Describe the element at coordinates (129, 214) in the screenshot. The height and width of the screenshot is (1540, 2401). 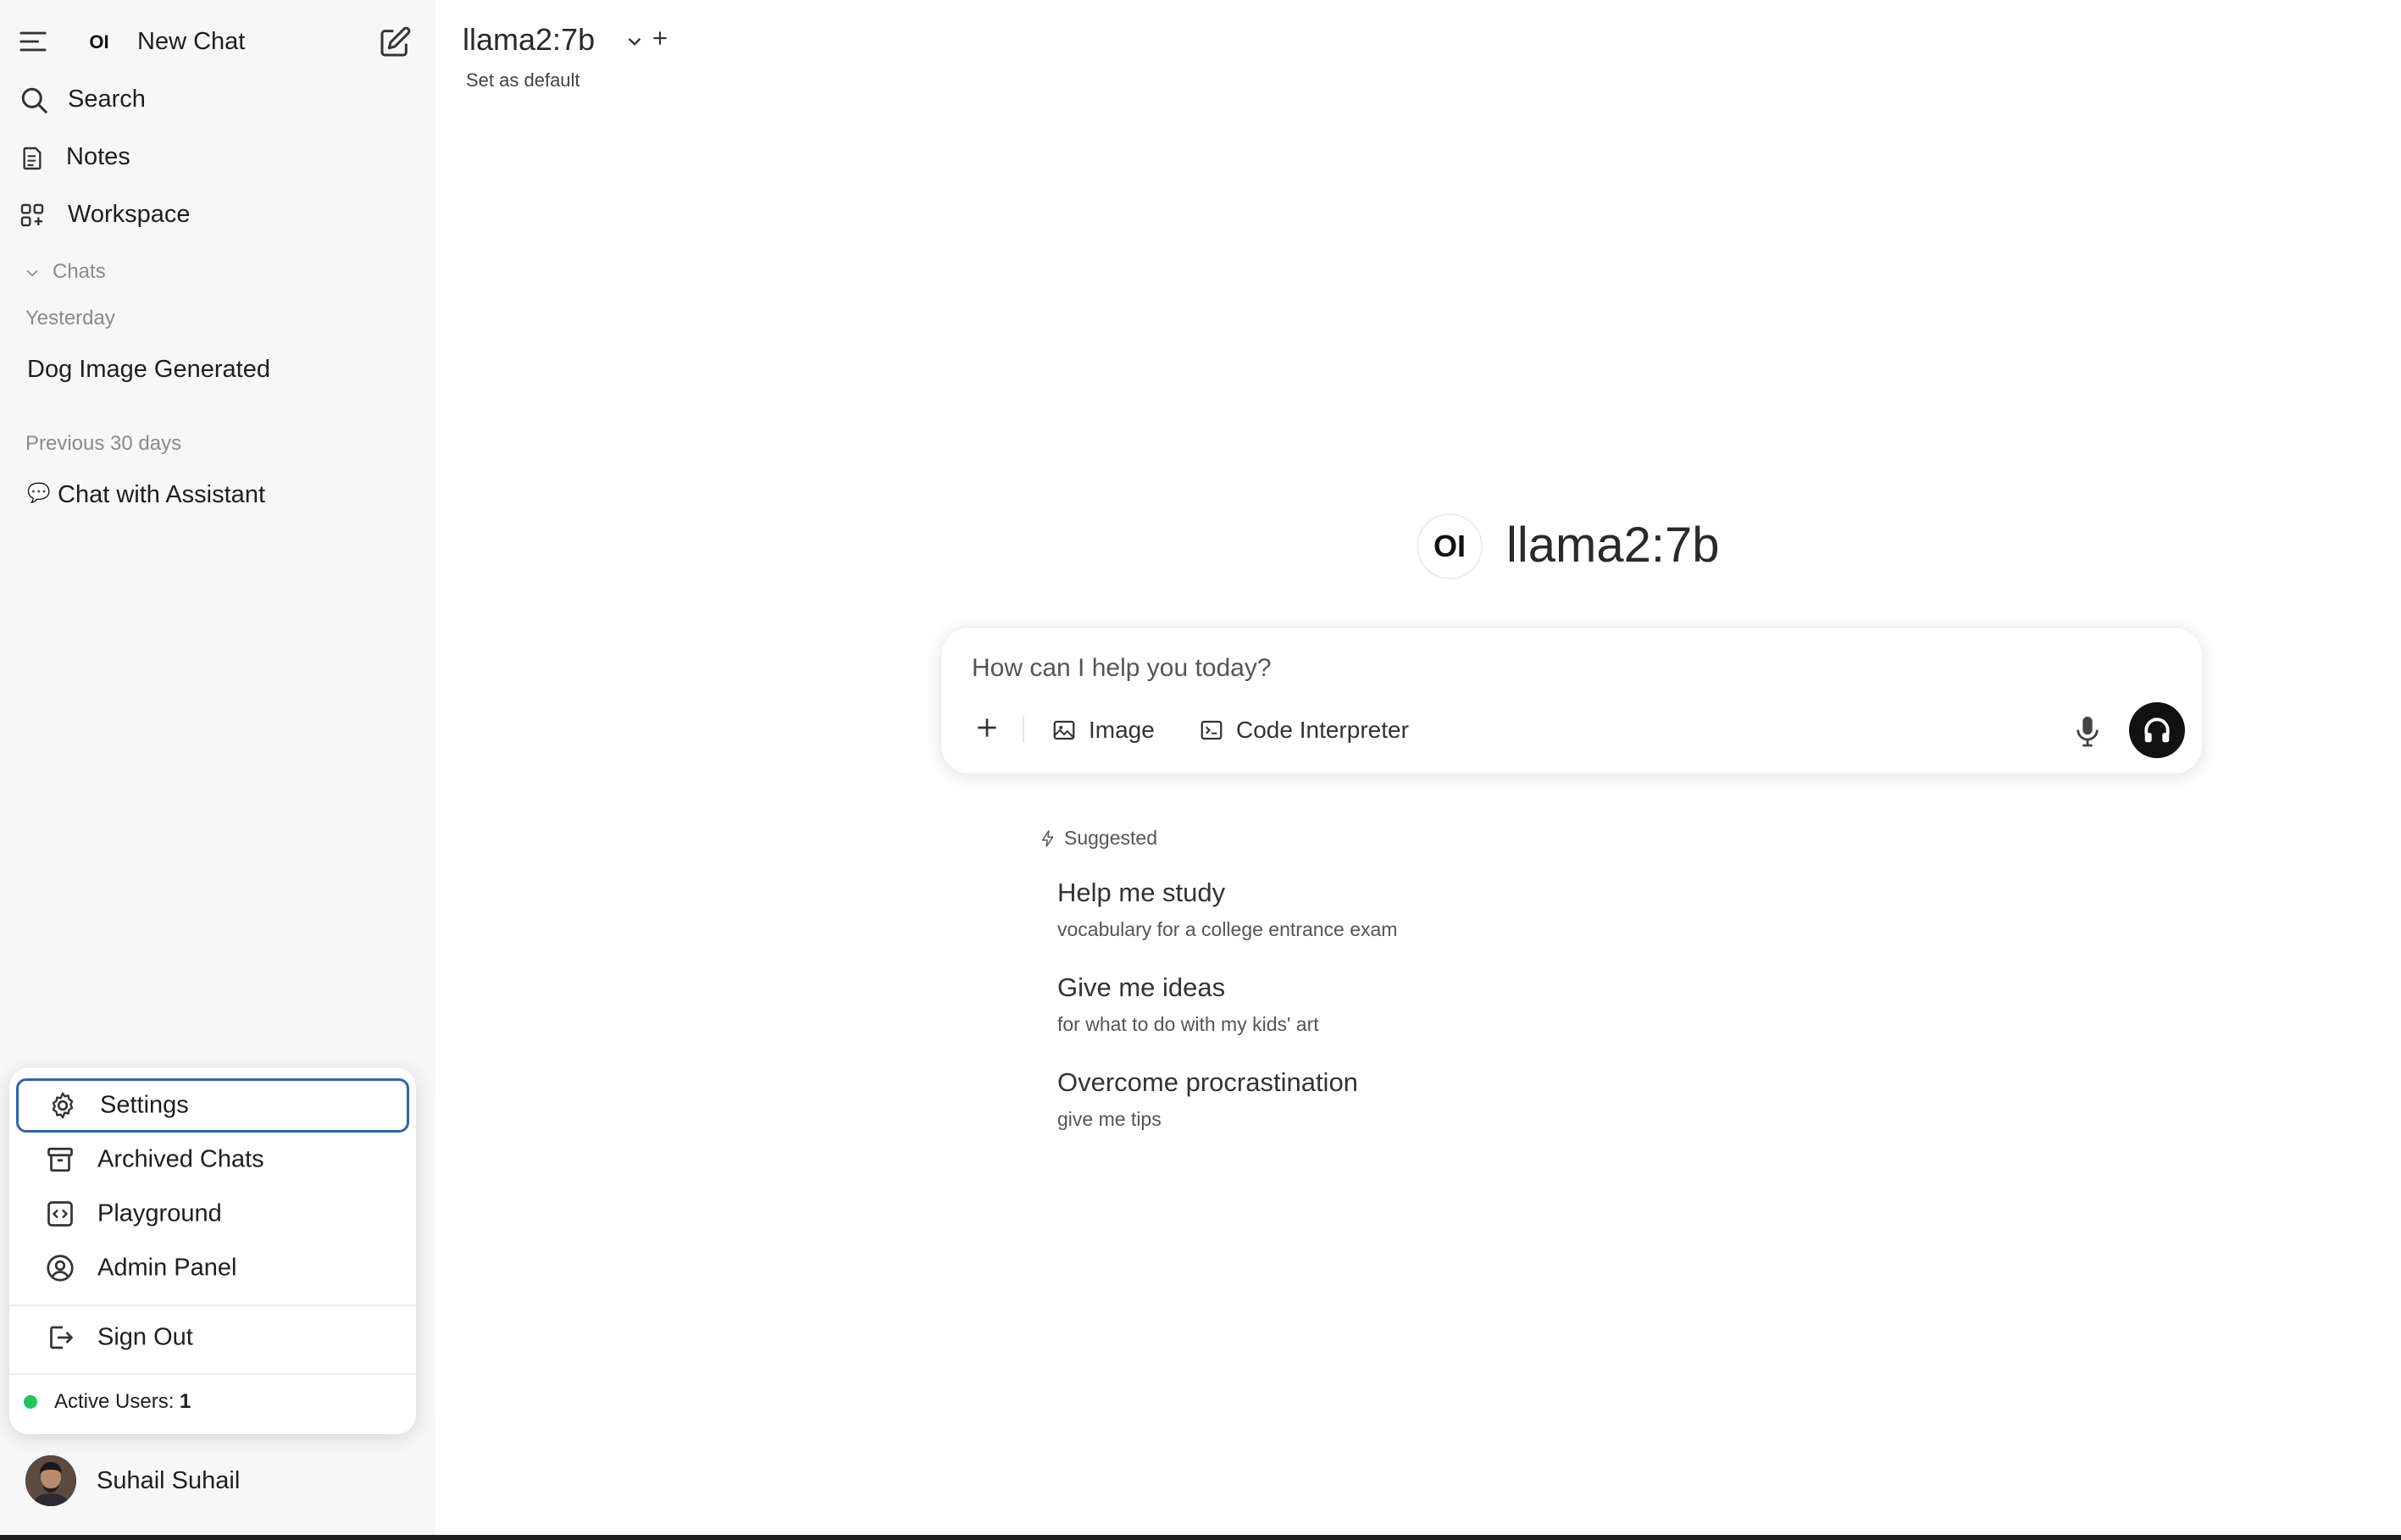
I see `sidebar-item-label: Workspace` at that location.